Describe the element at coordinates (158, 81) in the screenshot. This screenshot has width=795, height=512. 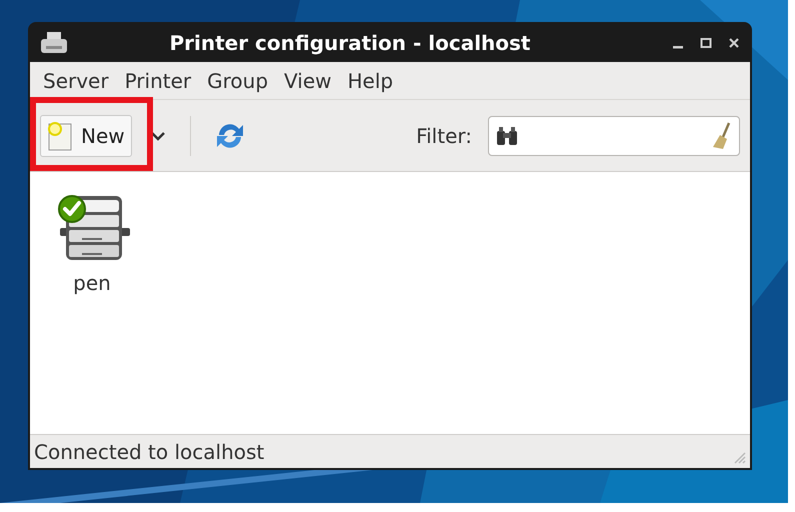
I see `menu-item: Printer` at that location.